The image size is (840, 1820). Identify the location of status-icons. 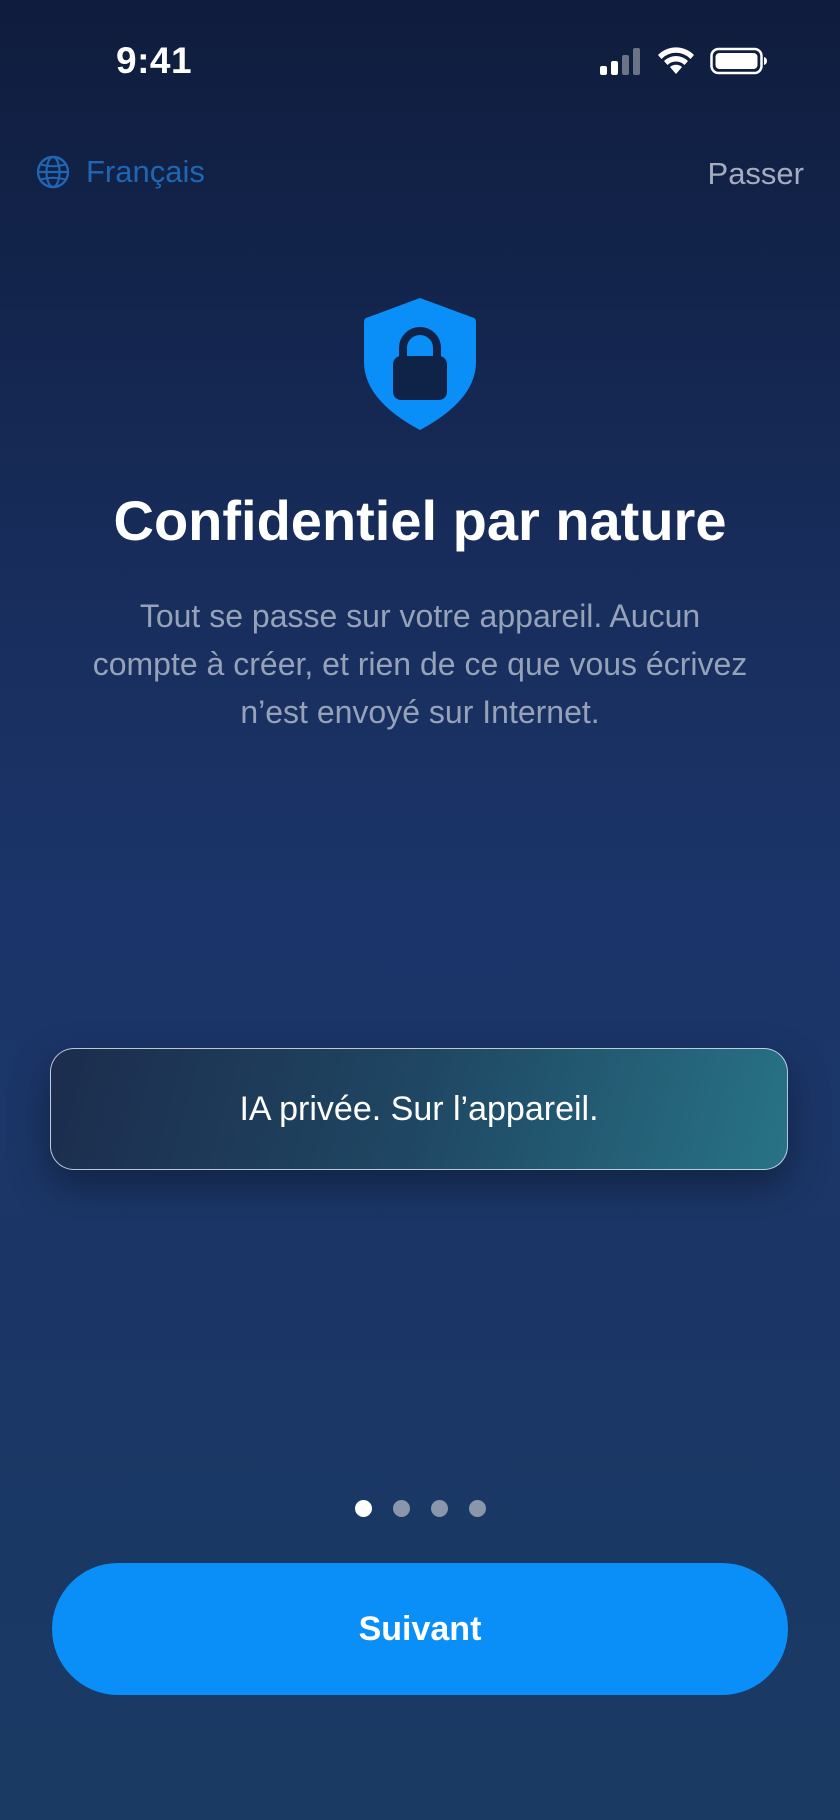
(683, 61).